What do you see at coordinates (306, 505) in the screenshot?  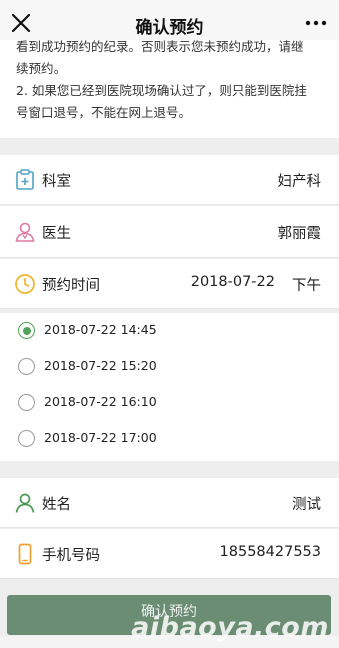 I see `patient-name-value: 测试` at bounding box center [306, 505].